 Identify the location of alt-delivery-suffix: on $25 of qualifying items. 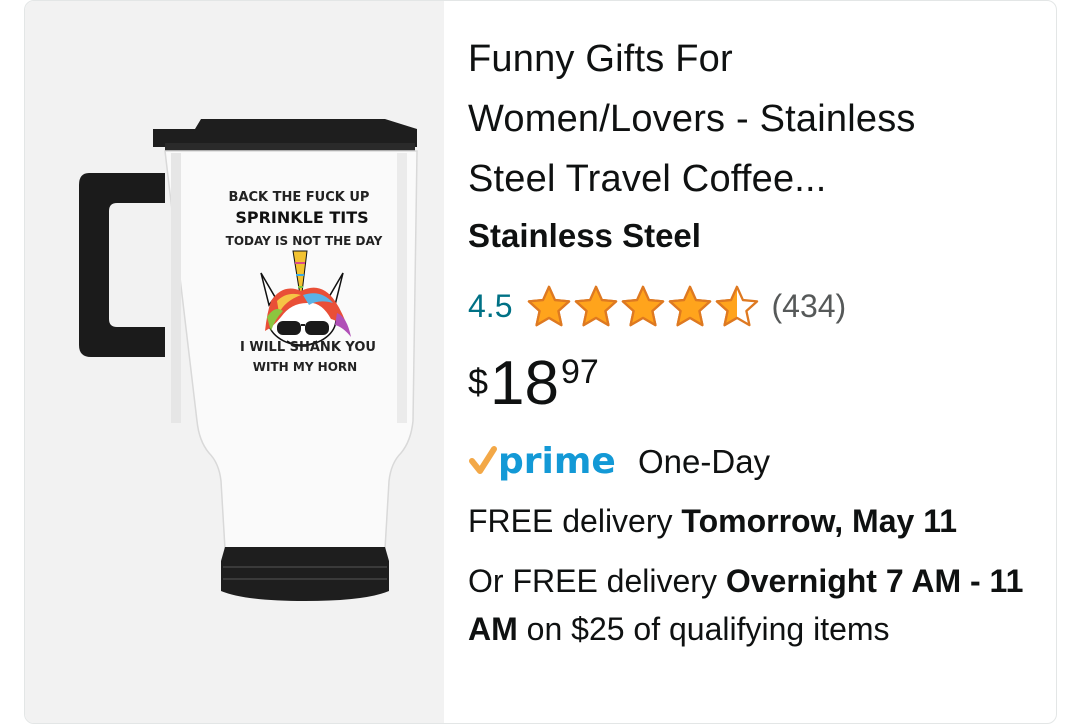
(703, 629).